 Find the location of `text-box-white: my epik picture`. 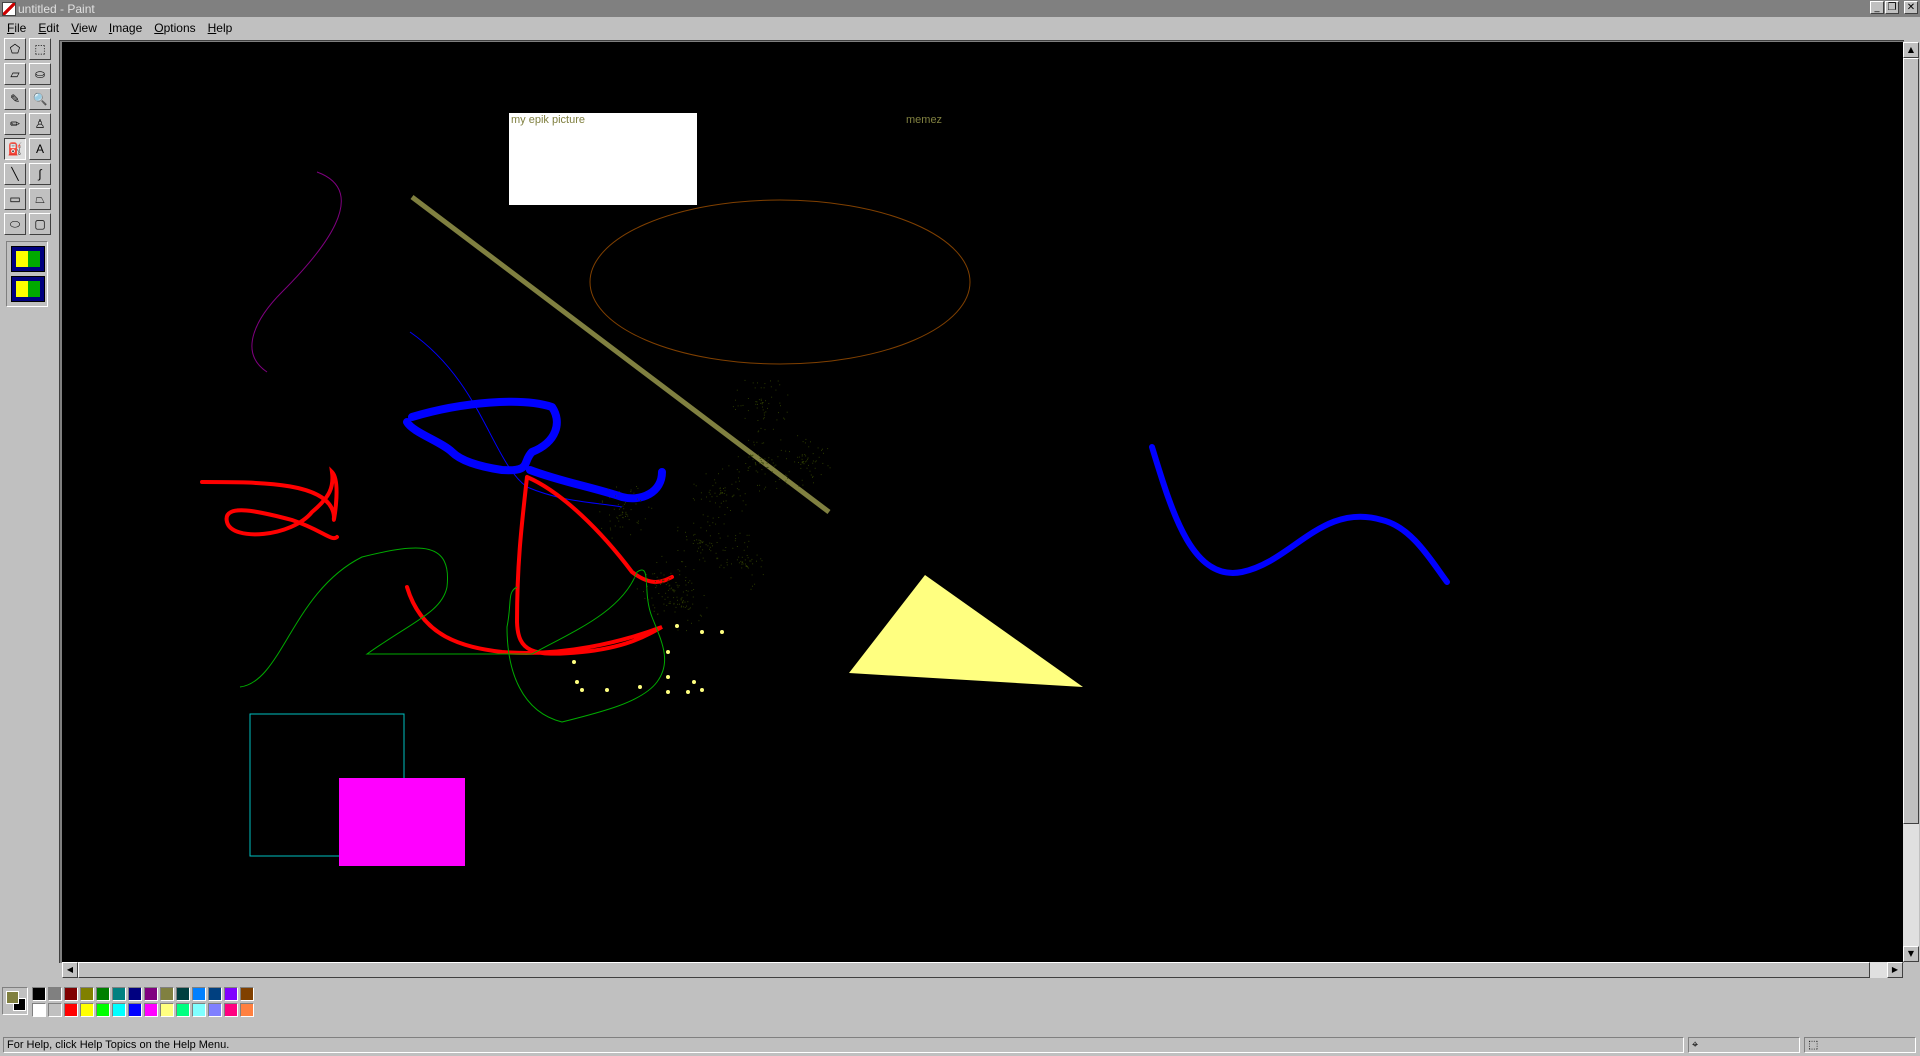

text-box-white: my epik picture is located at coordinates (603, 159).